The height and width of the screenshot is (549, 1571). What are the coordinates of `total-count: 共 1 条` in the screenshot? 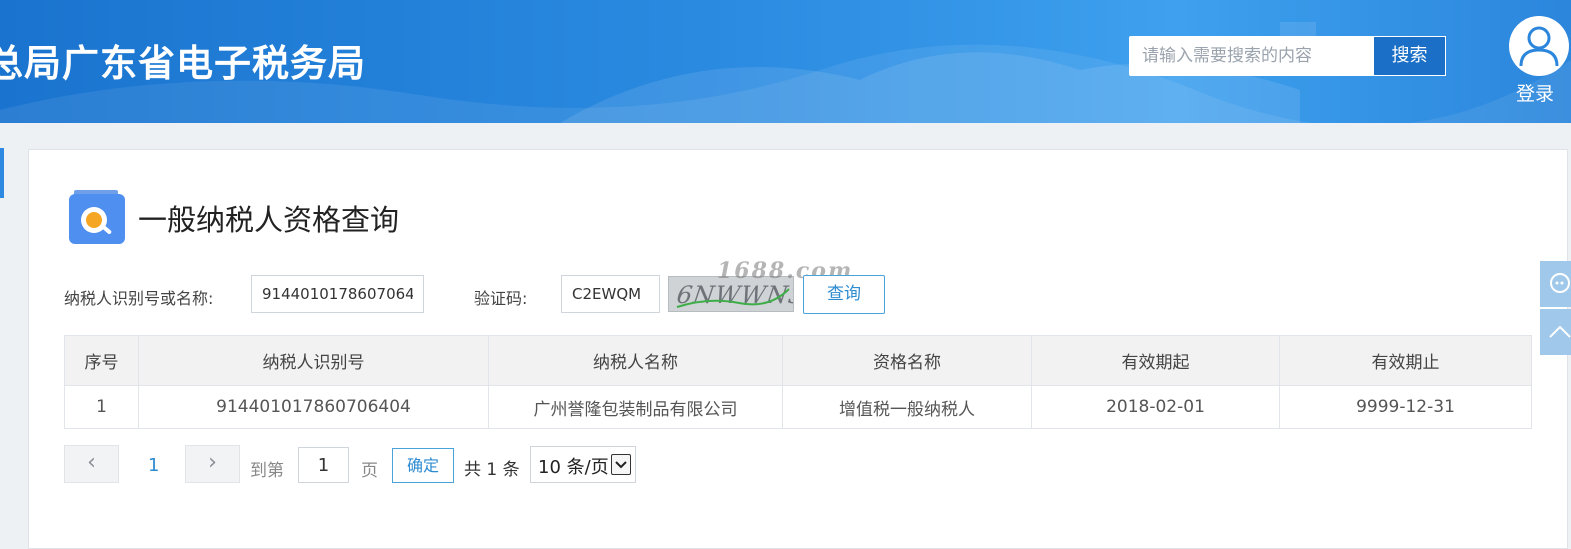 It's located at (492, 470).